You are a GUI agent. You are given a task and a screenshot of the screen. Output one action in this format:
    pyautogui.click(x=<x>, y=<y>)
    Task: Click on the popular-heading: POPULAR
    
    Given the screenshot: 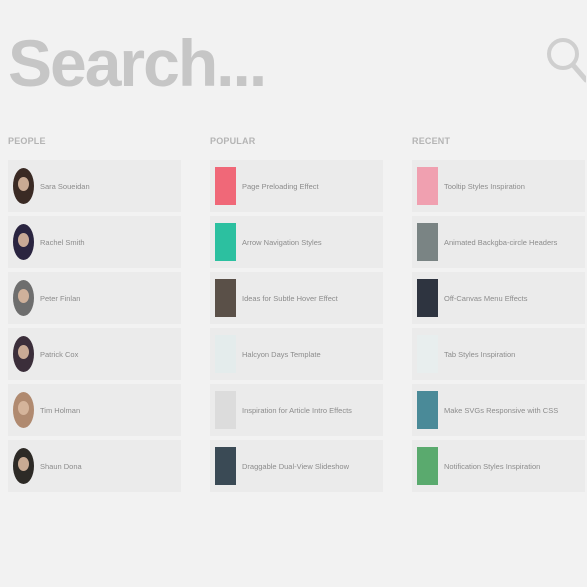 What is the action you would take?
    pyautogui.click(x=233, y=141)
    